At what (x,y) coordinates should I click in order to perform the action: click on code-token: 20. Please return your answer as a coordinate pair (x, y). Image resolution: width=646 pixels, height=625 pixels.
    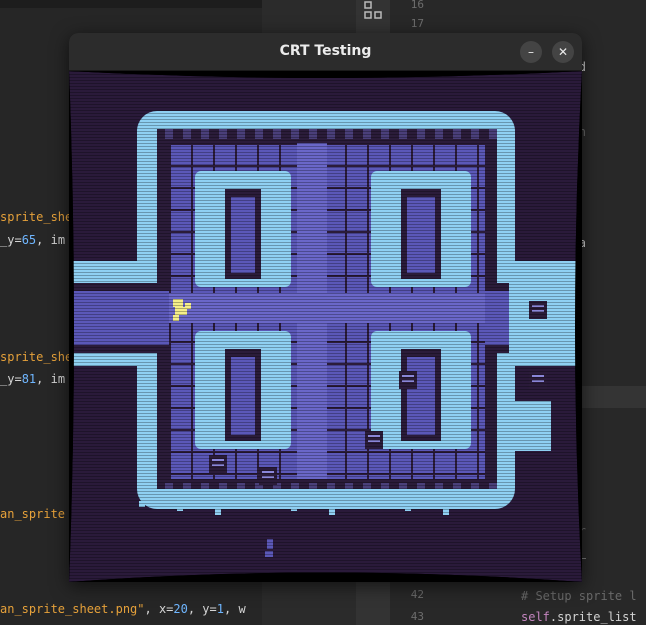
    Looking at the image, I should click on (180, 609).